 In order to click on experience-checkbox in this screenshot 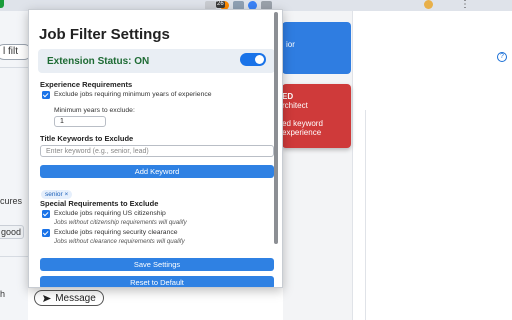, I will do `click(46, 95)`.